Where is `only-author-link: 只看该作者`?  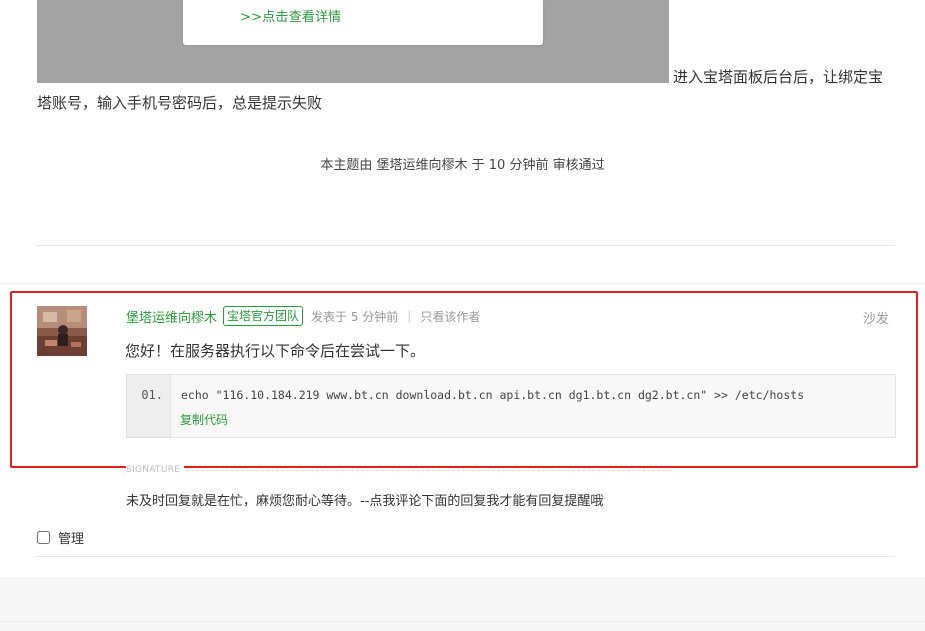
only-author-link: 只看该作者 is located at coordinates (450, 316).